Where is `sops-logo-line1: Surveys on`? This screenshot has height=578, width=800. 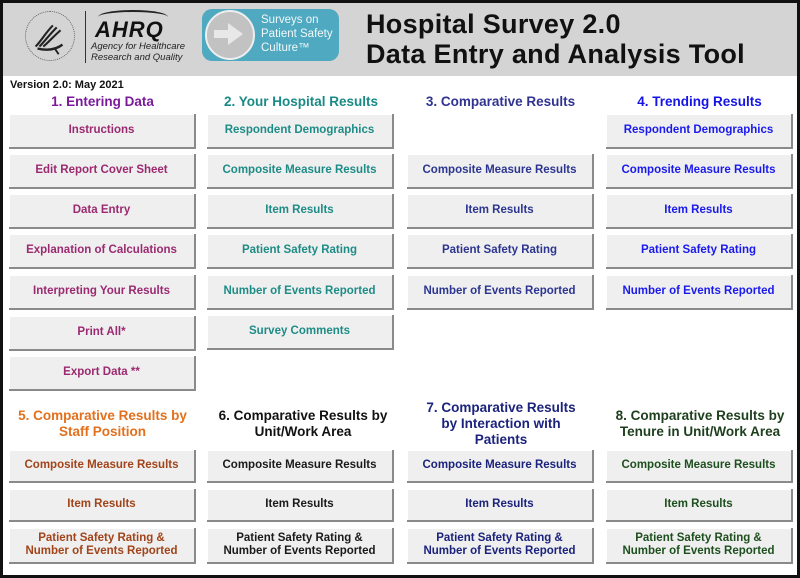 sops-logo-line1: Surveys on is located at coordinates (290, 20).